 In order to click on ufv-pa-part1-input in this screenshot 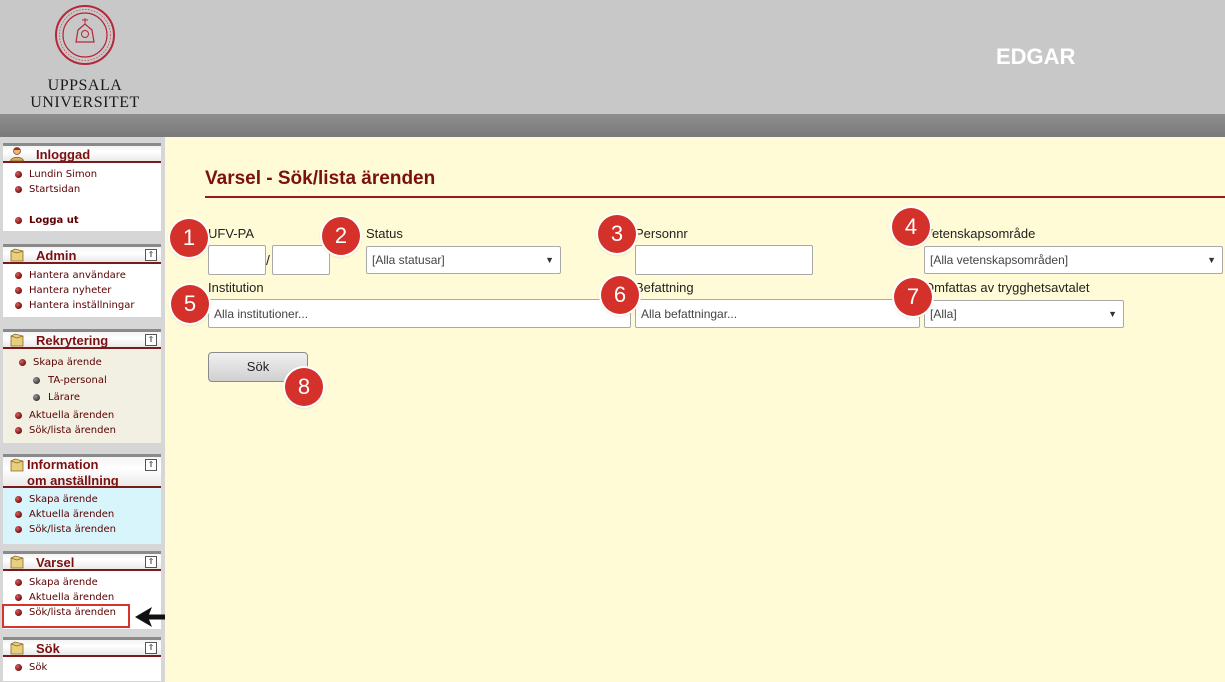, I will do `click(237, 260)`.